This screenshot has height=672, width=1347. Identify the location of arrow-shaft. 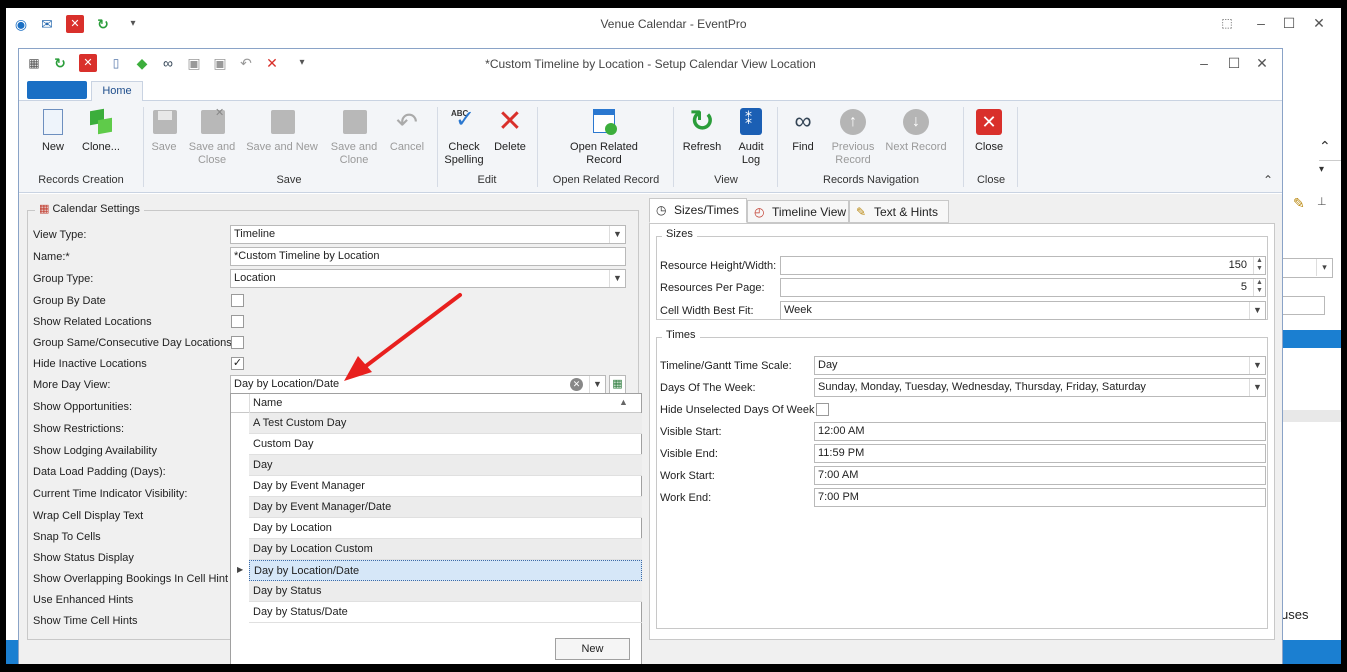
(411, 332).